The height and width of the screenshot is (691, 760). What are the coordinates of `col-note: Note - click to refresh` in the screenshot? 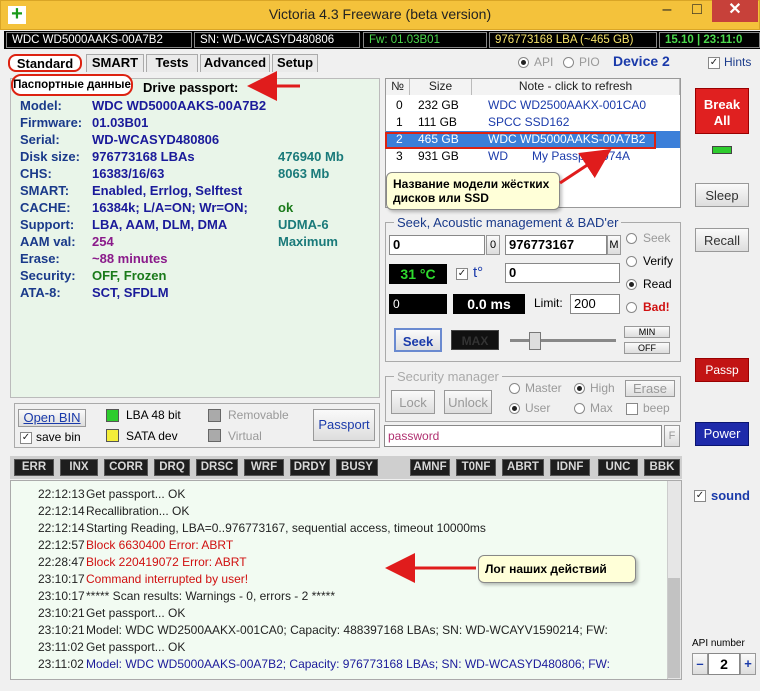 It's located at (576, 87).